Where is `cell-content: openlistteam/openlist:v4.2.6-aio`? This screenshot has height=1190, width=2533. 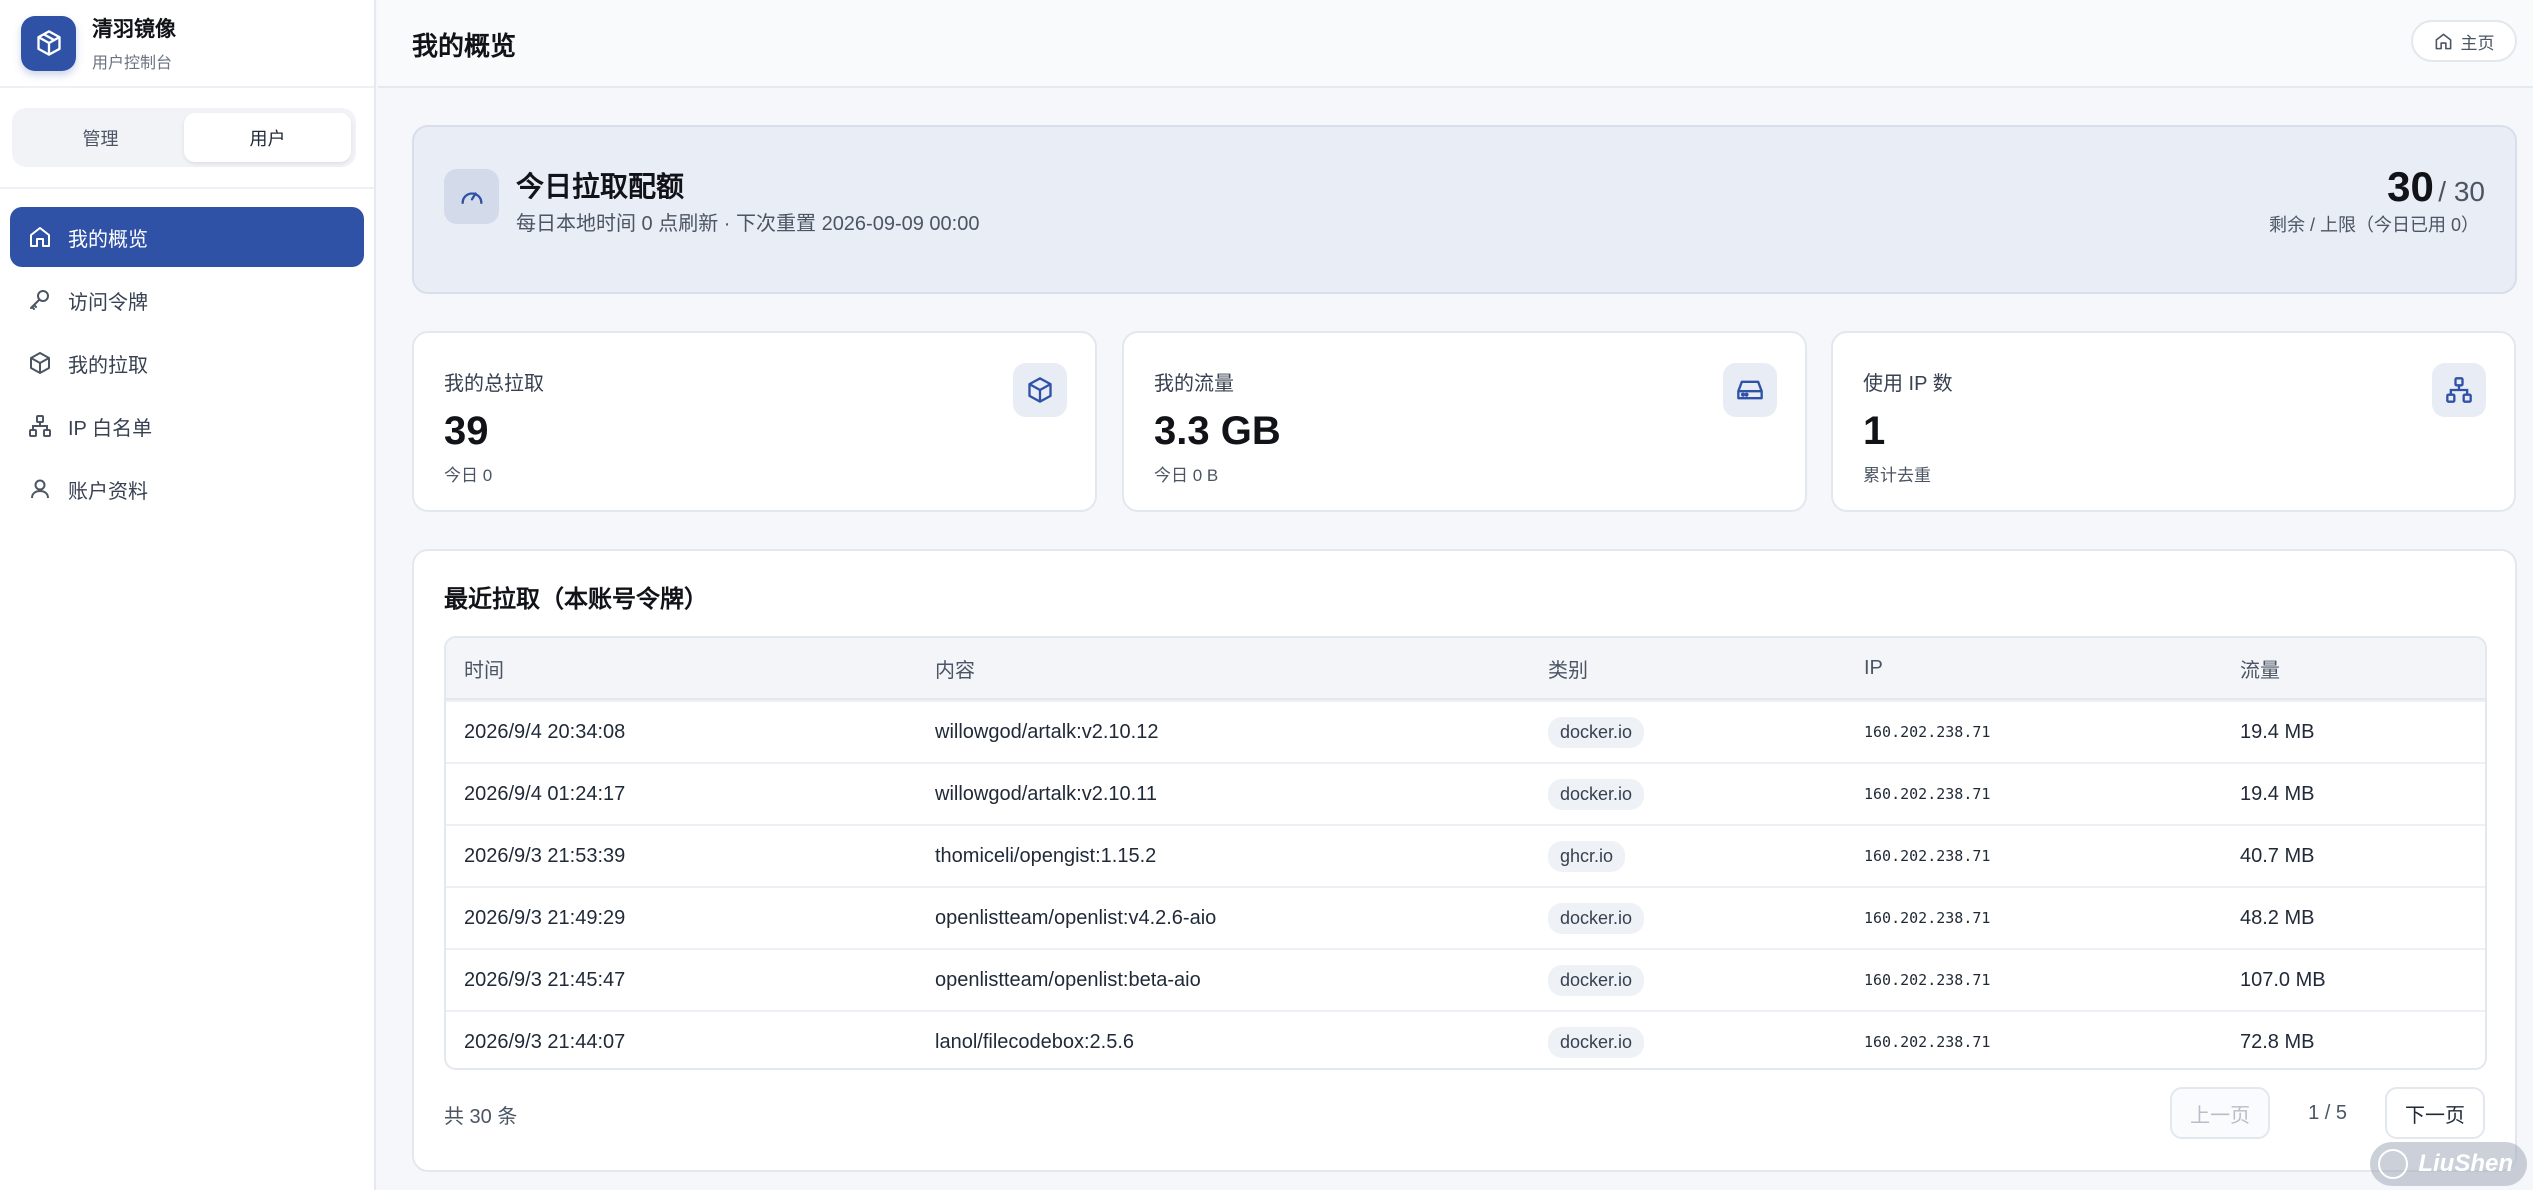
cell-content: openlistteam/openlist:v4.2.6-aio is located at coordinates (1076, 917).